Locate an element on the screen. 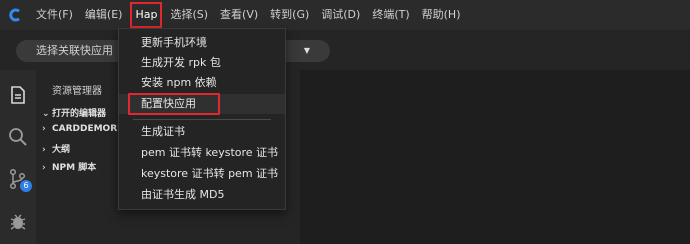 The height and width of the screenshot is (244, 690). menu-item-build-dev-rpk: 生成开发 rpk 包 is located at coordinates (202, 63).